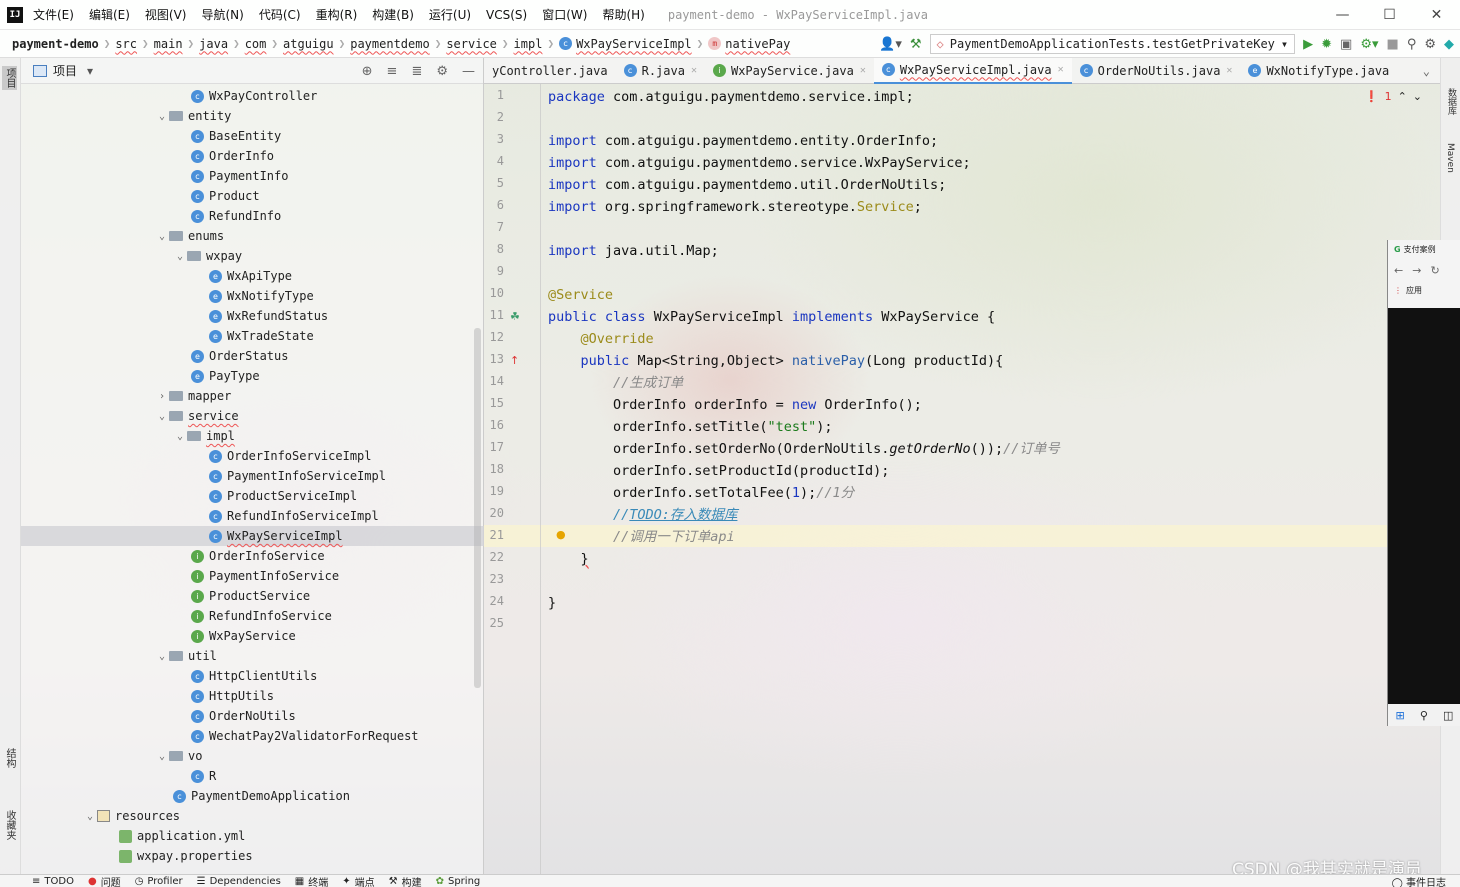 This screenshot has width=1460, height=887. What do you see at coordinates (1424, 249) in the screenshot?
I see `browser-tab: G 支付案例` at bounding box center [1424, 249].